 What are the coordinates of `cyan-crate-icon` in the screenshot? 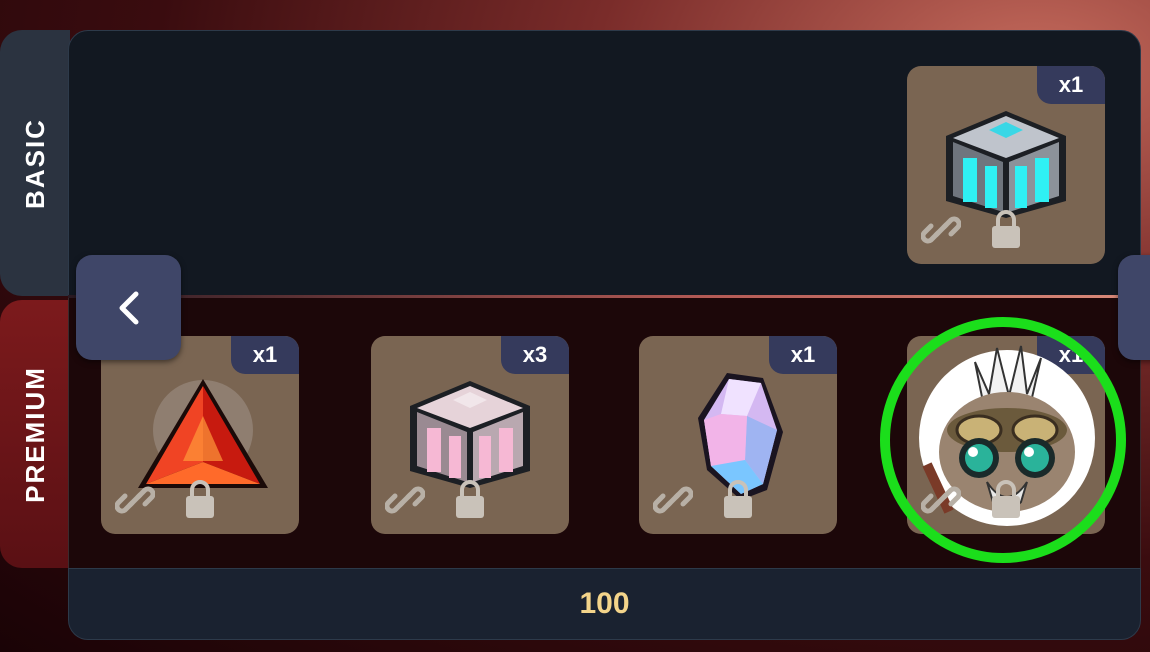 It's located at (1006, 164).